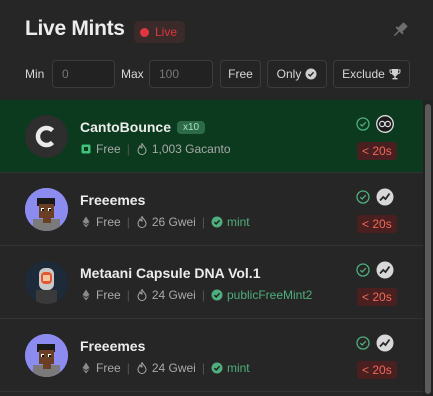 The width and height of the screenshot is (433, 396). I want to click on panel-title: Live Mints, so click(75, 28).